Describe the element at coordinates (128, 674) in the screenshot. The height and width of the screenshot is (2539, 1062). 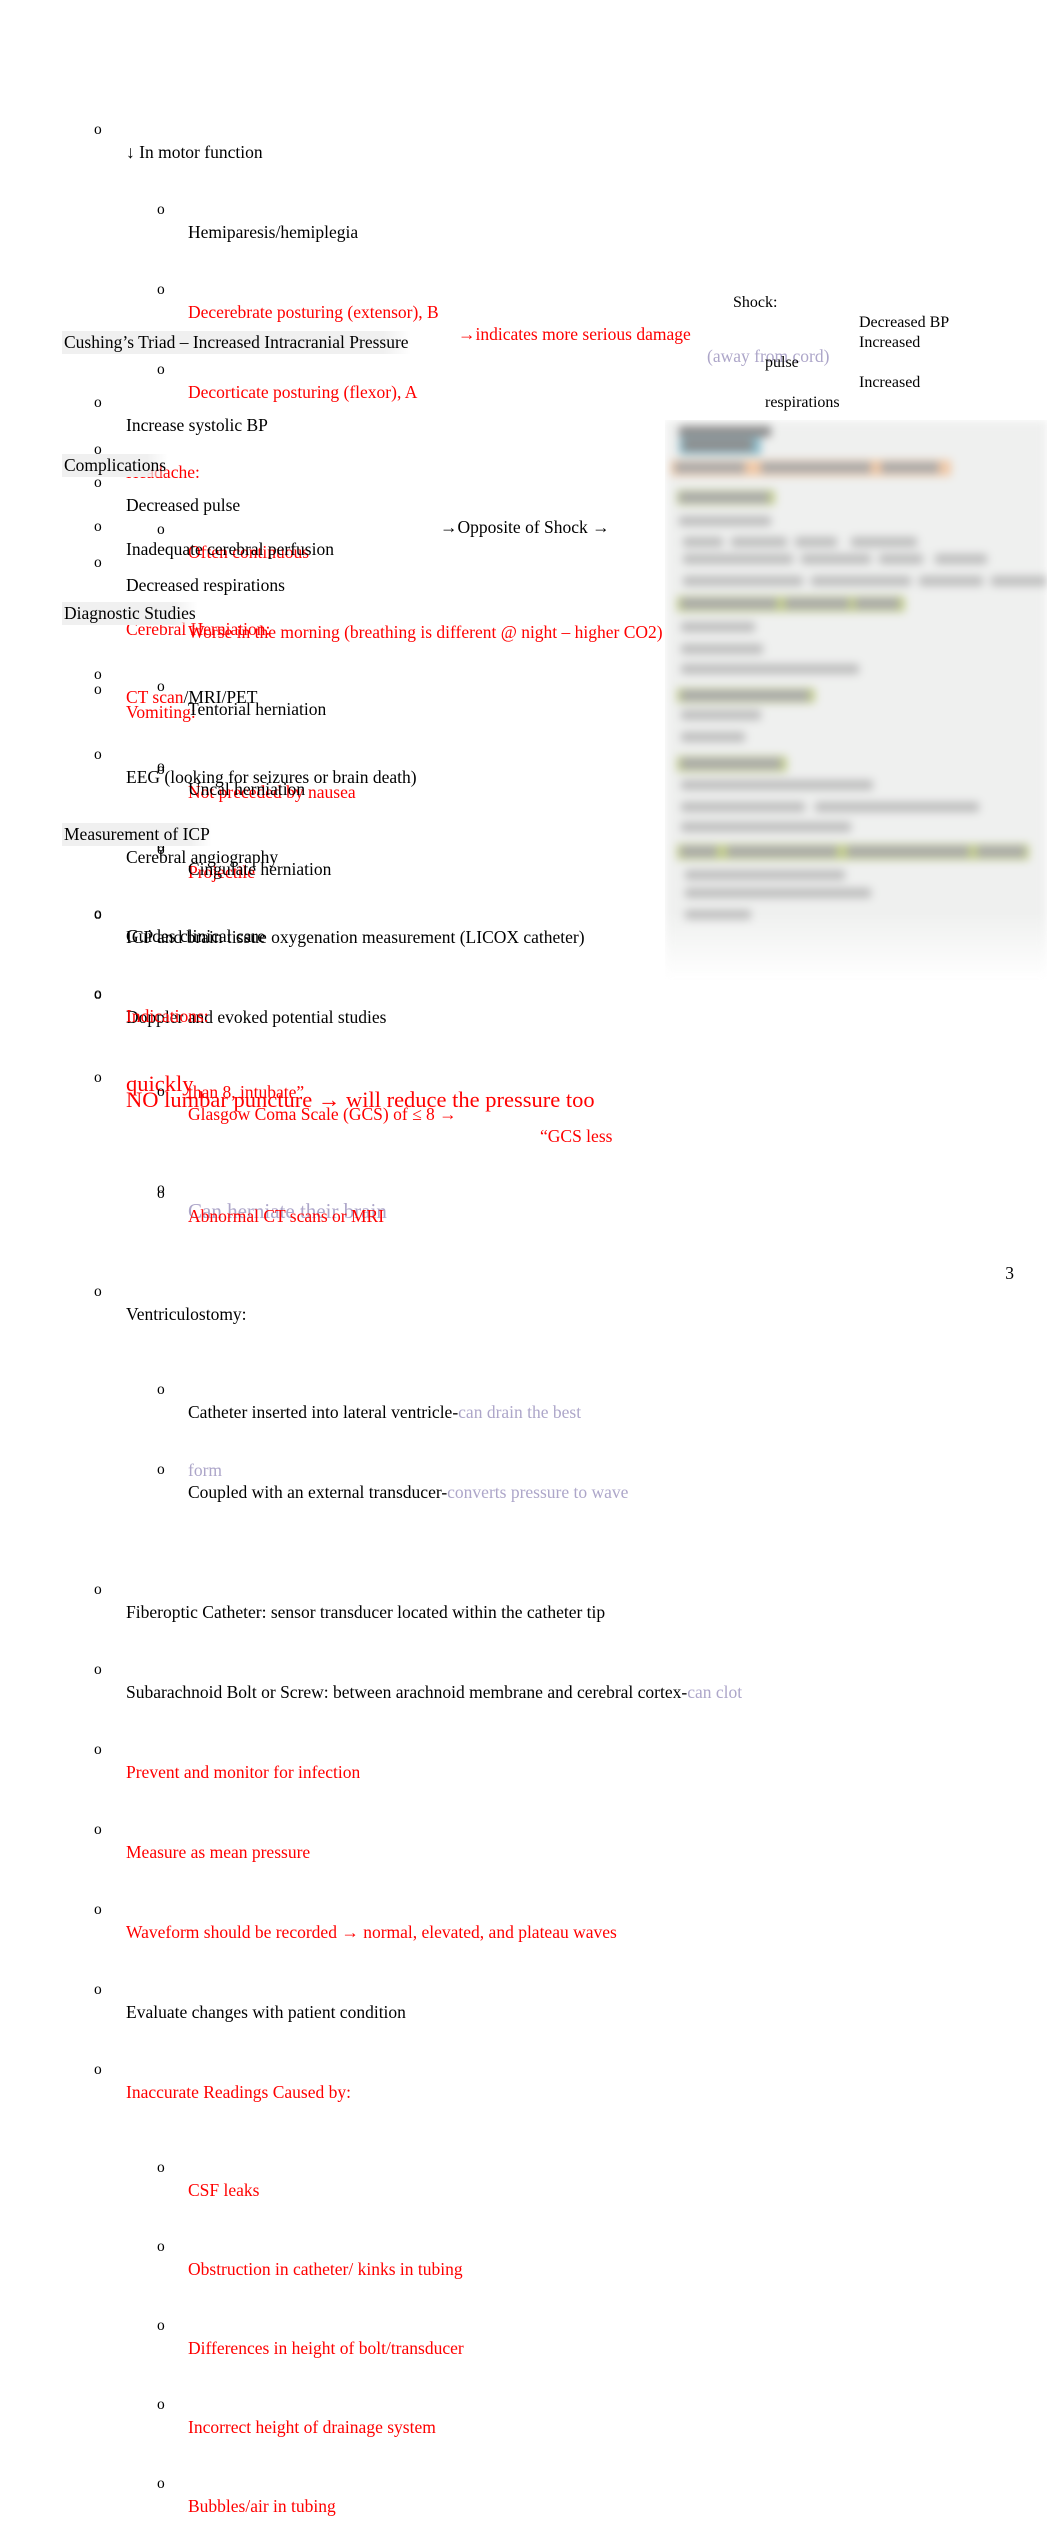
I see `list-item: o CT scan/MRI/PET` at that location.